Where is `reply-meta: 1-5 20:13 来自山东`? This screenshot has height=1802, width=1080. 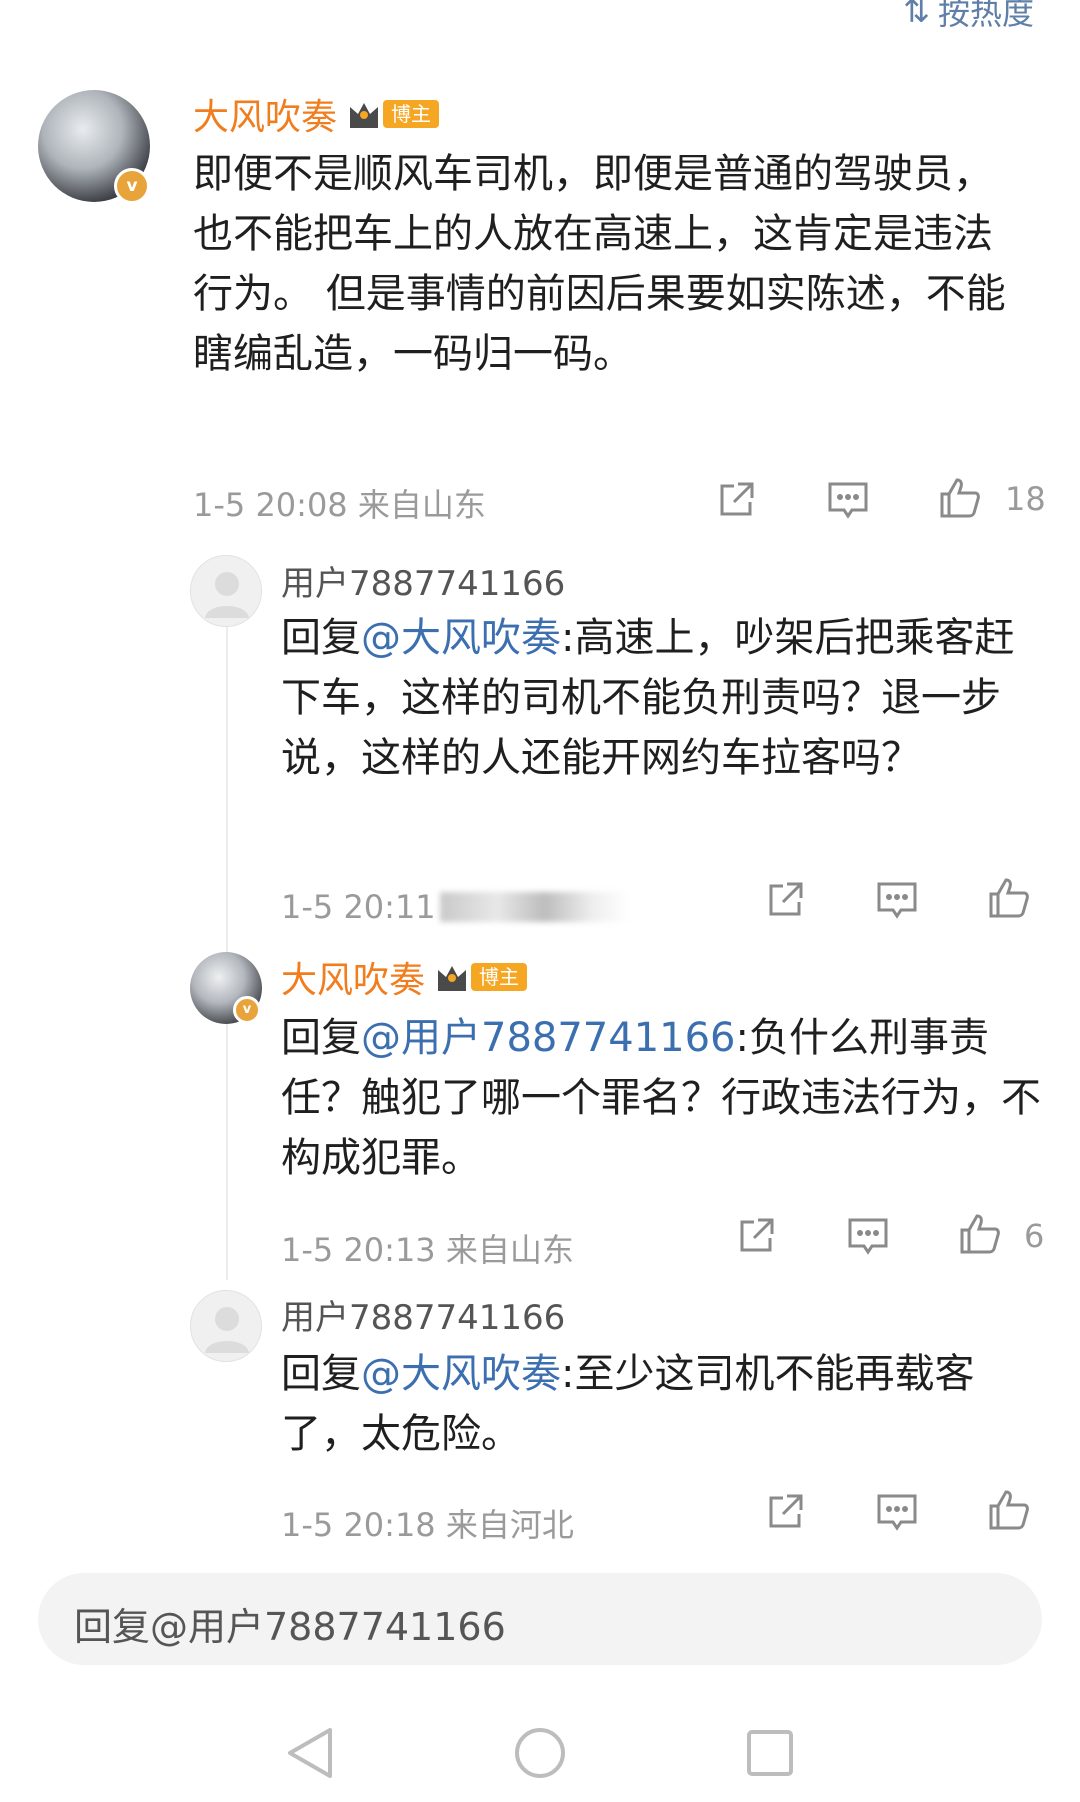 reply-meta: 1-5 20:13 来自山东 is located at coordinates (427, 1250).